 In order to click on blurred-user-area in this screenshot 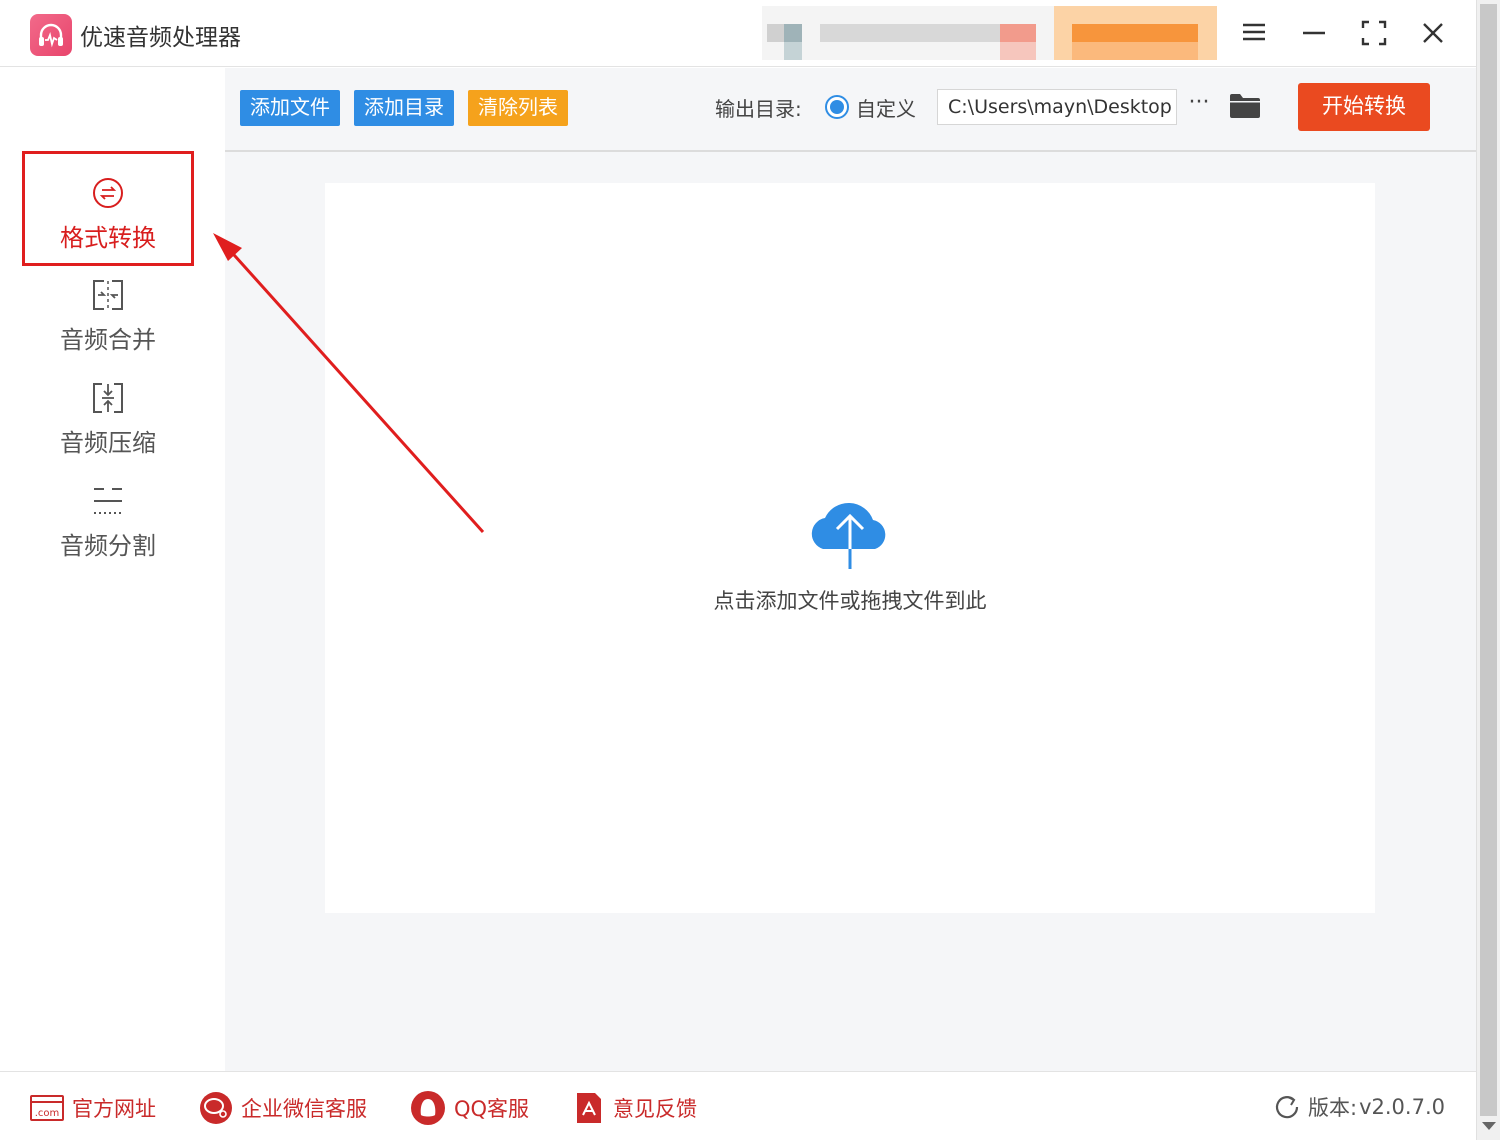, I will do `click(989, 33)`.